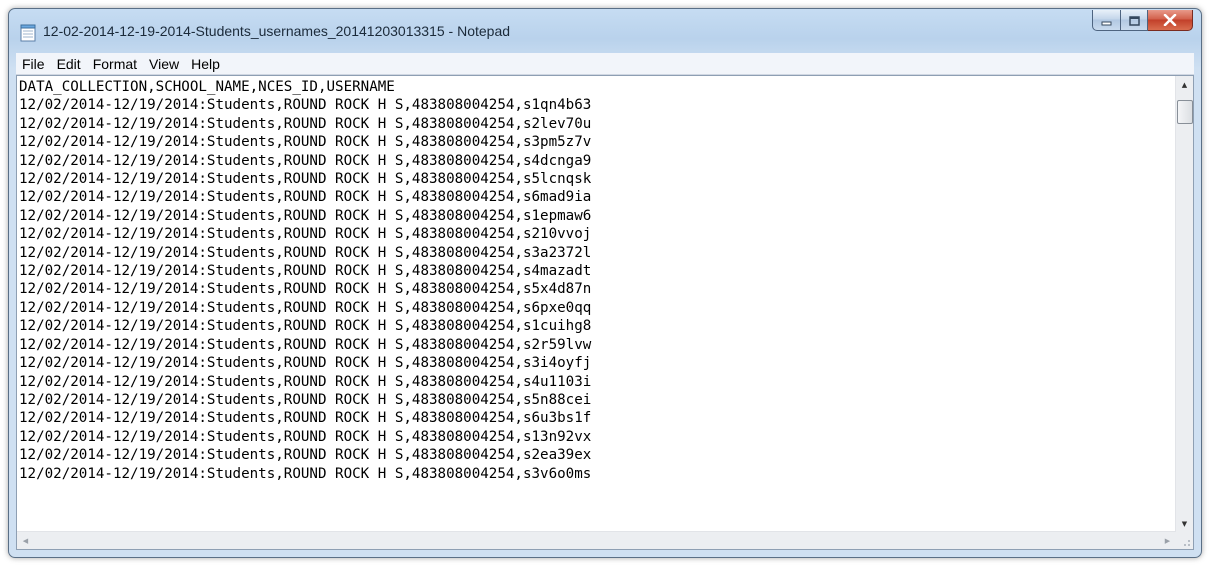  What do you see at coordinates (115, 64) in the screenshot?
I see `menu-format: Format` at bounding box center [115, 64].